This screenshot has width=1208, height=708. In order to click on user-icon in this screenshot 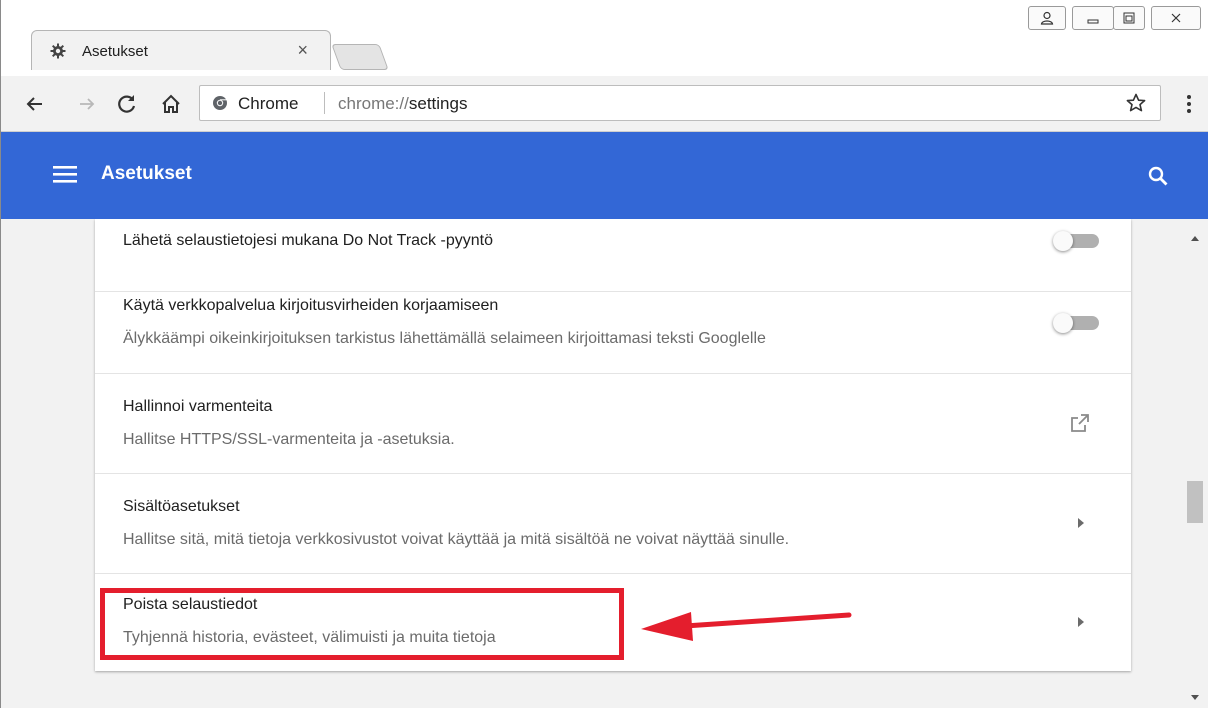, I will do `click(1047, 18)`.